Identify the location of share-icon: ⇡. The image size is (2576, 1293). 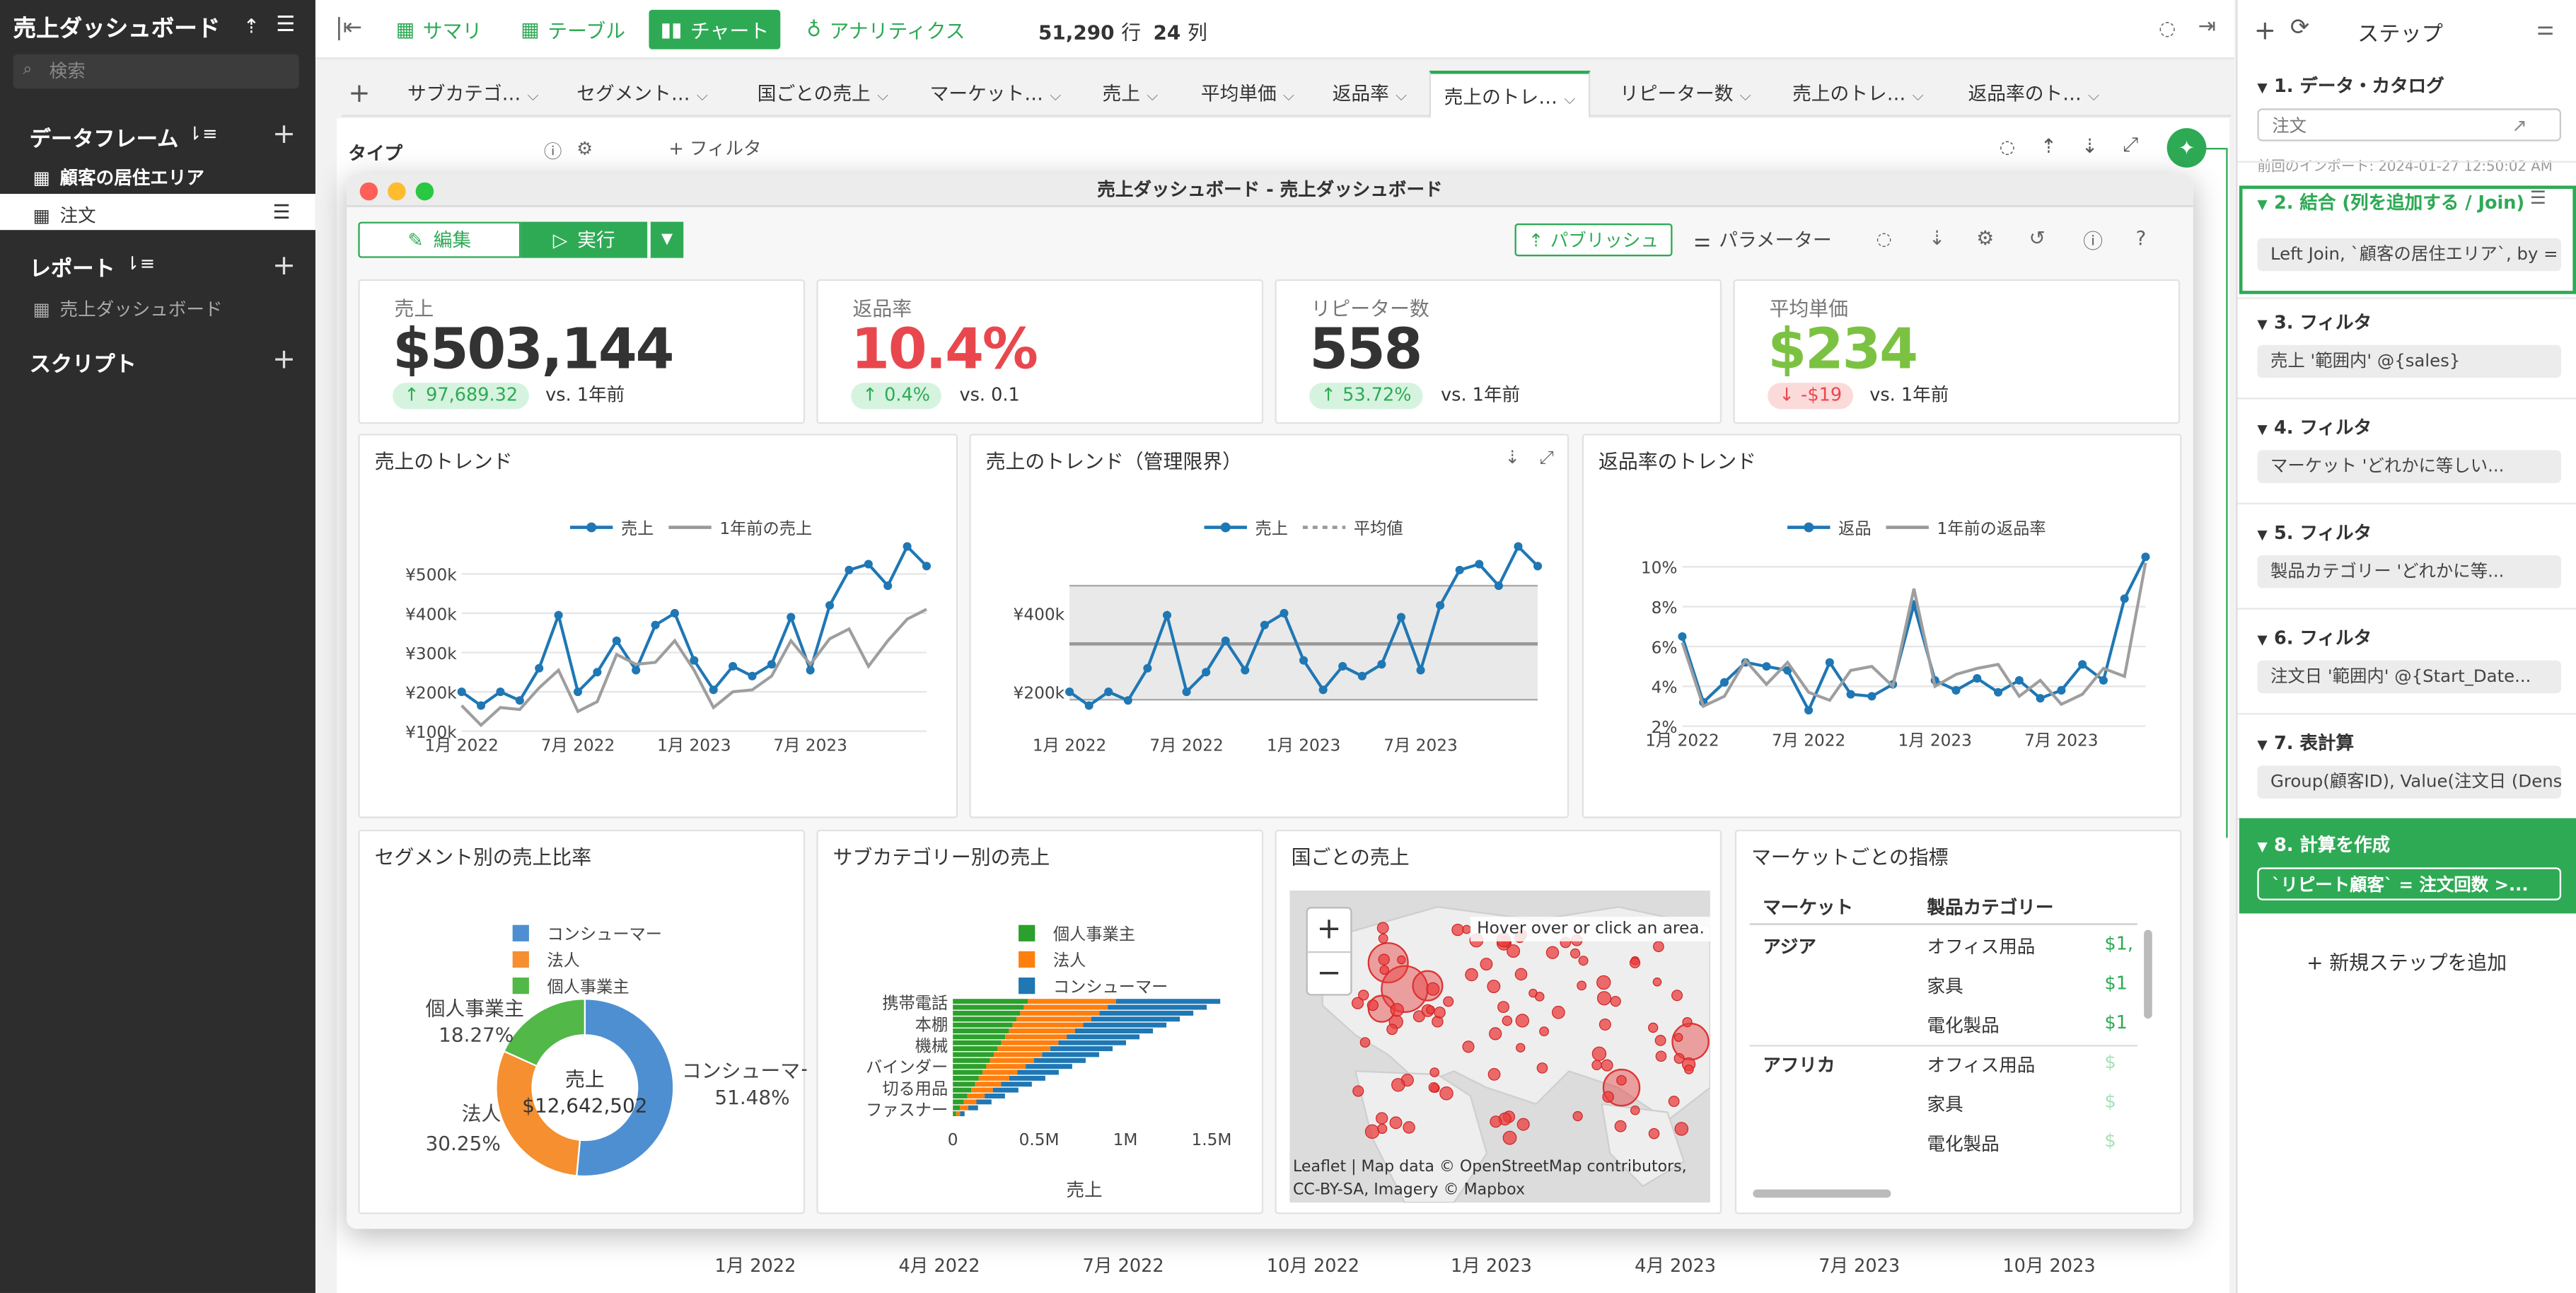
(2049, 146).